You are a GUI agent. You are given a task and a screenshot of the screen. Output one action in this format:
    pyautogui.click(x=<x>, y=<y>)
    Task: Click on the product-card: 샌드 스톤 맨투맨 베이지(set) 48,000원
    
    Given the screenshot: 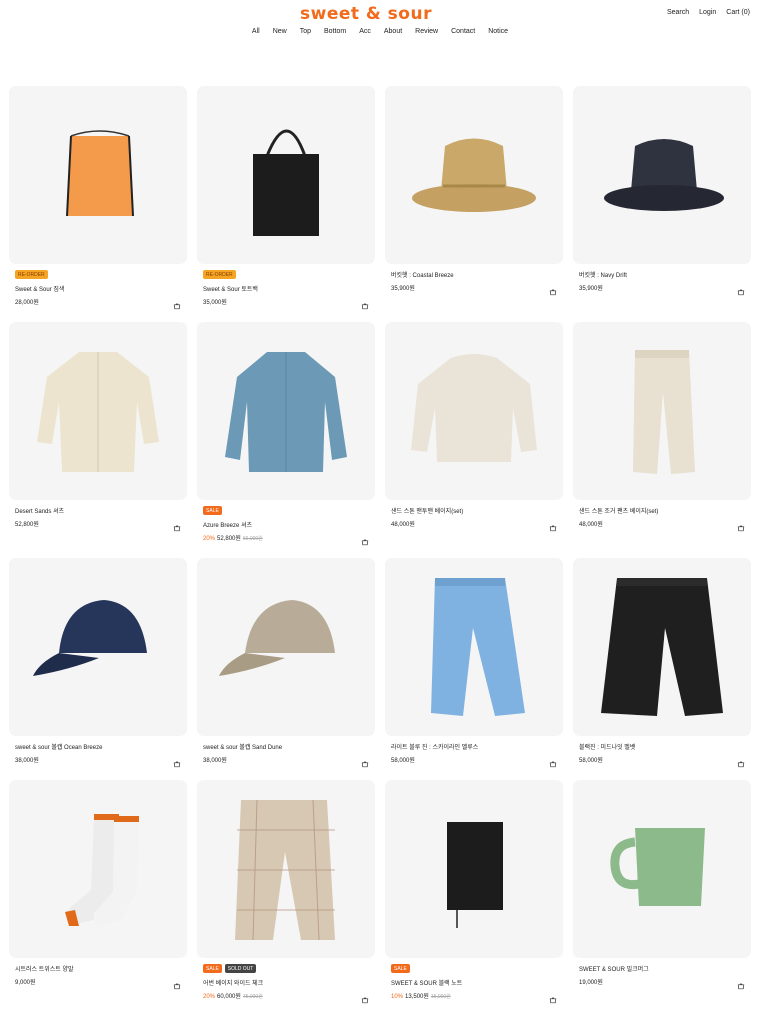 What is the action you would take?
    pyautogui.click(x=474, y=440)
    